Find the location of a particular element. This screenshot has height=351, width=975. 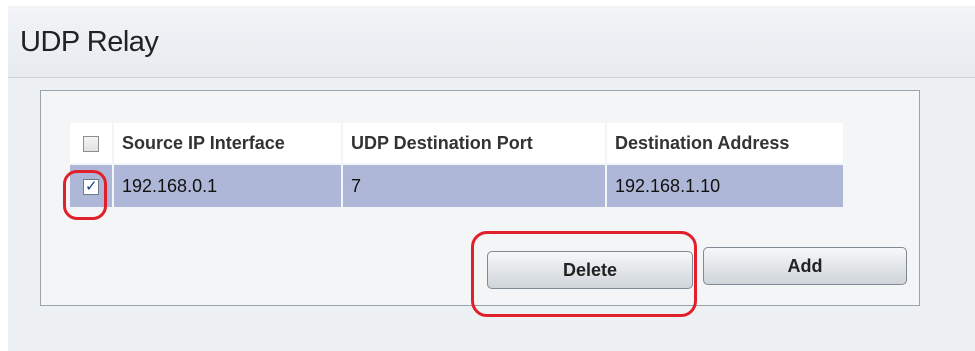

column-header-udp-destination-port: UDP Destination Port is located at coordinates (474, 143).